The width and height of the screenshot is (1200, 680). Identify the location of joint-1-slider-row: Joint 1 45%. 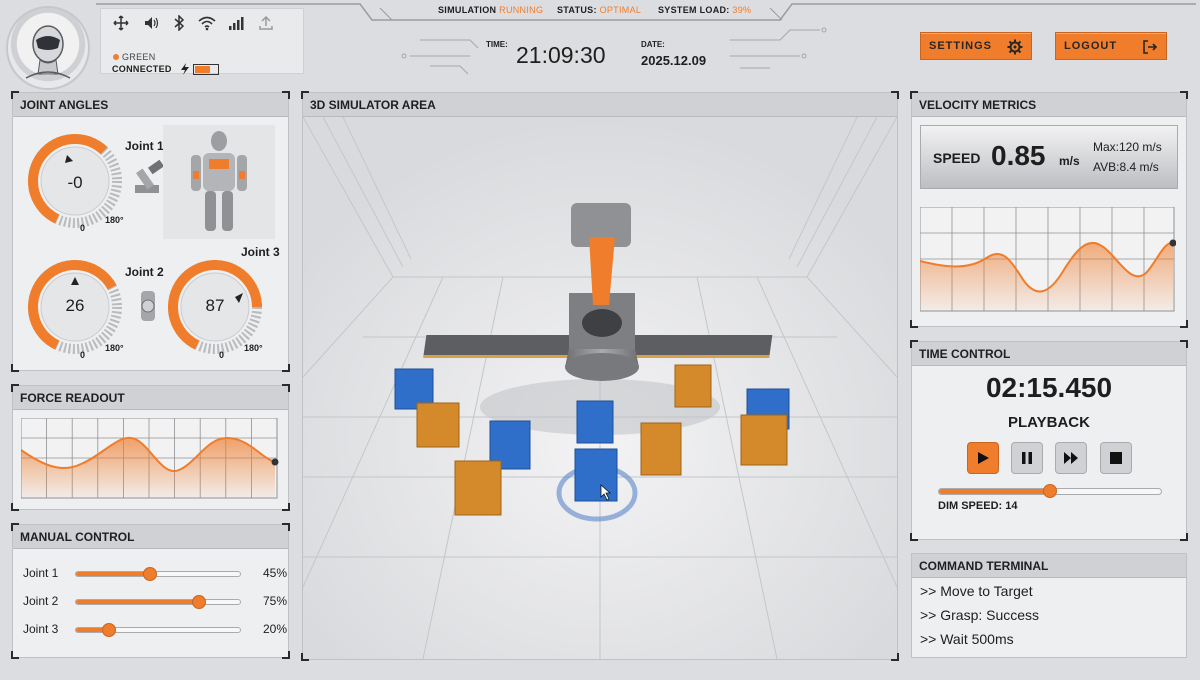
(155, 573).